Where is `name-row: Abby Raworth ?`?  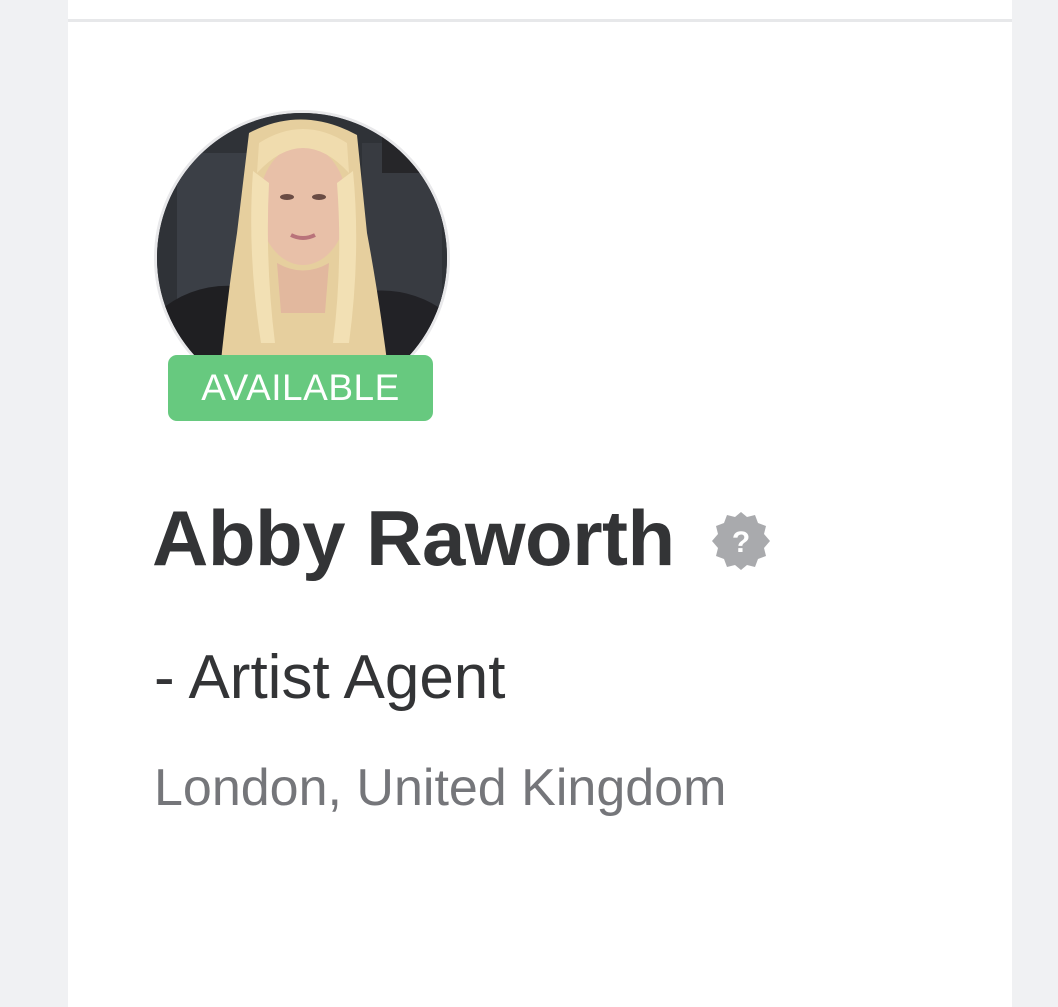
name-row: Abby Raworth ? is located at coordinates (462, 538).